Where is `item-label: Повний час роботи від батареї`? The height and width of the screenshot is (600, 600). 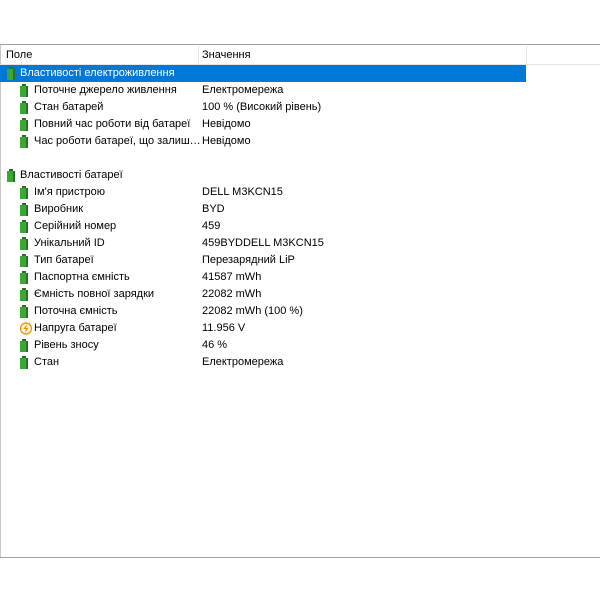
item-label: Повний час роботи від батареї is located at coordinates (112, 124).